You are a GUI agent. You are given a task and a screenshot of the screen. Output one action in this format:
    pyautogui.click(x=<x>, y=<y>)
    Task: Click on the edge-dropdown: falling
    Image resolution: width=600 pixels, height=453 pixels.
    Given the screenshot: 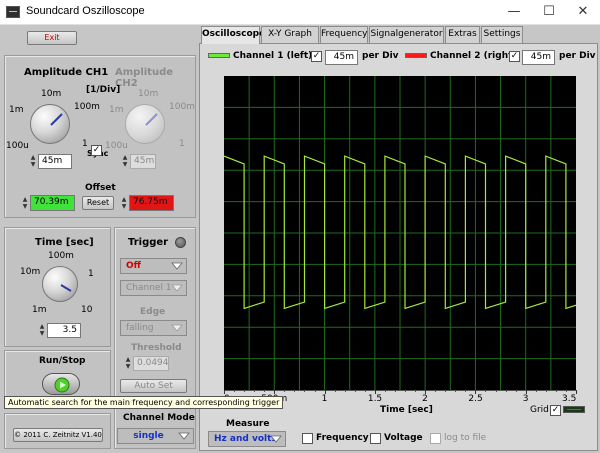 What is the action you would take?
    pyautogui.click(x=153, y=328)
    